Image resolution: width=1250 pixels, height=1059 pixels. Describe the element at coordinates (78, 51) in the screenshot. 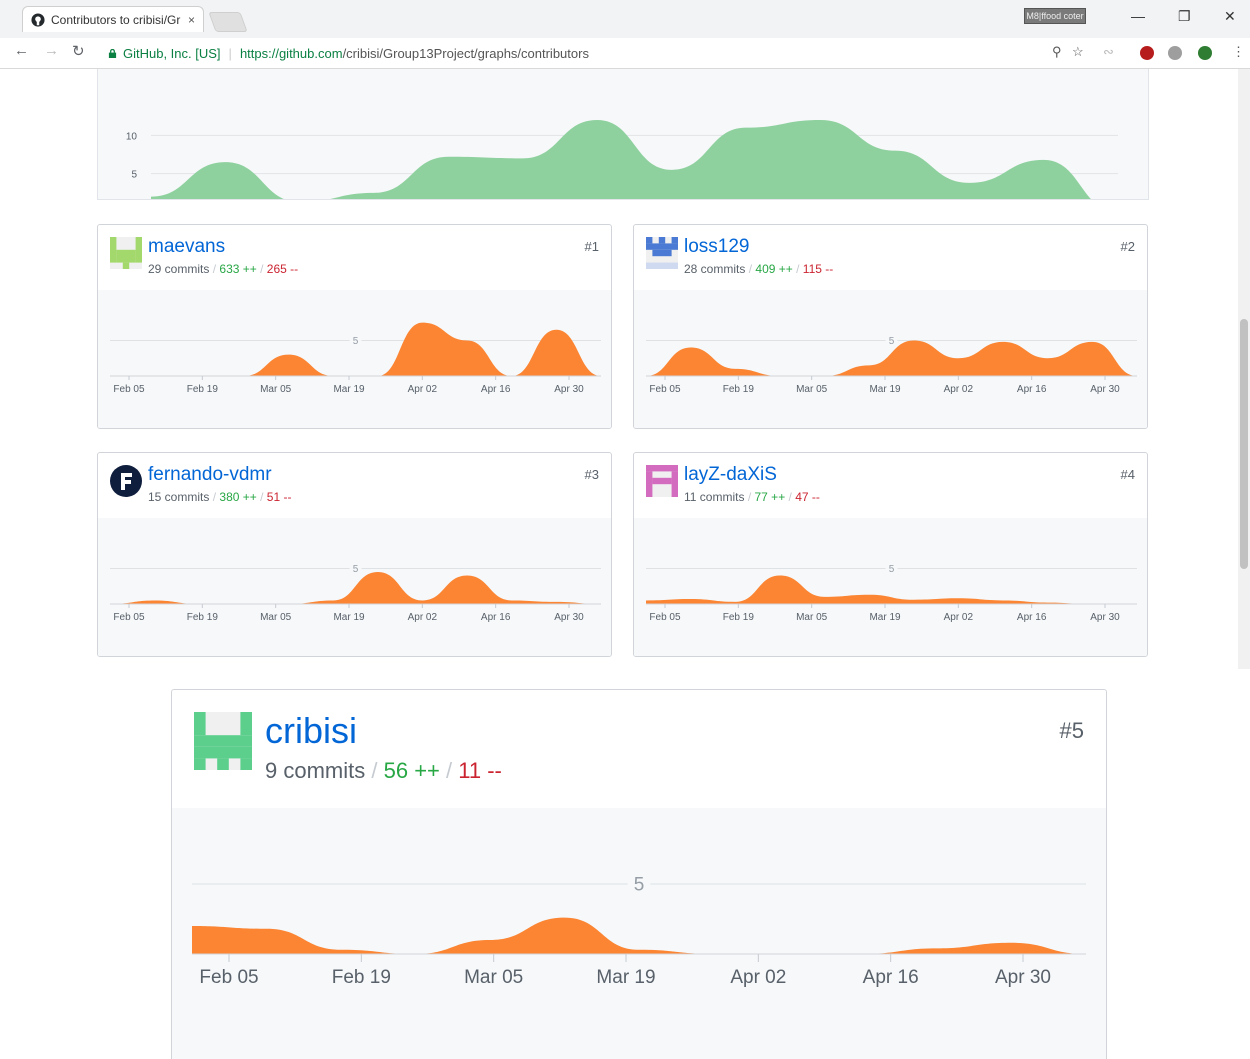

I see `reload-icon: ↻` at that location.